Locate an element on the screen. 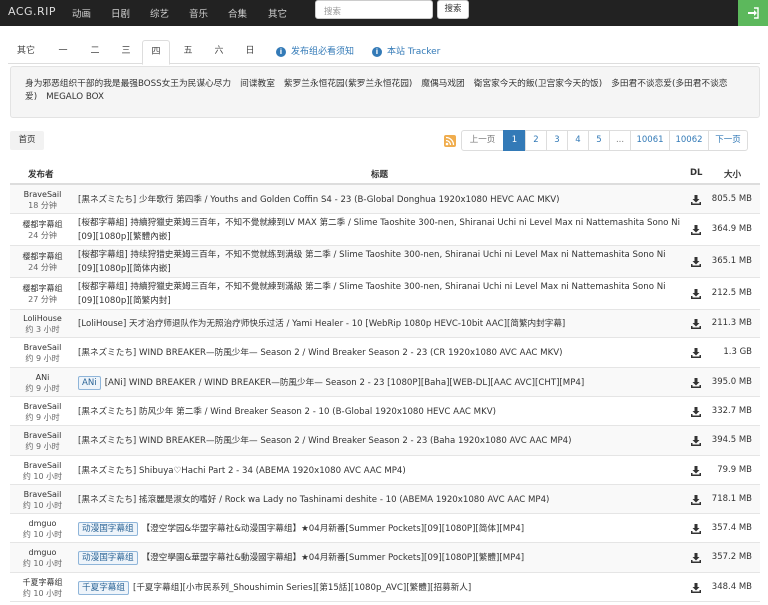  next-page-button: 下一页 is located at coordinates (728, 140).